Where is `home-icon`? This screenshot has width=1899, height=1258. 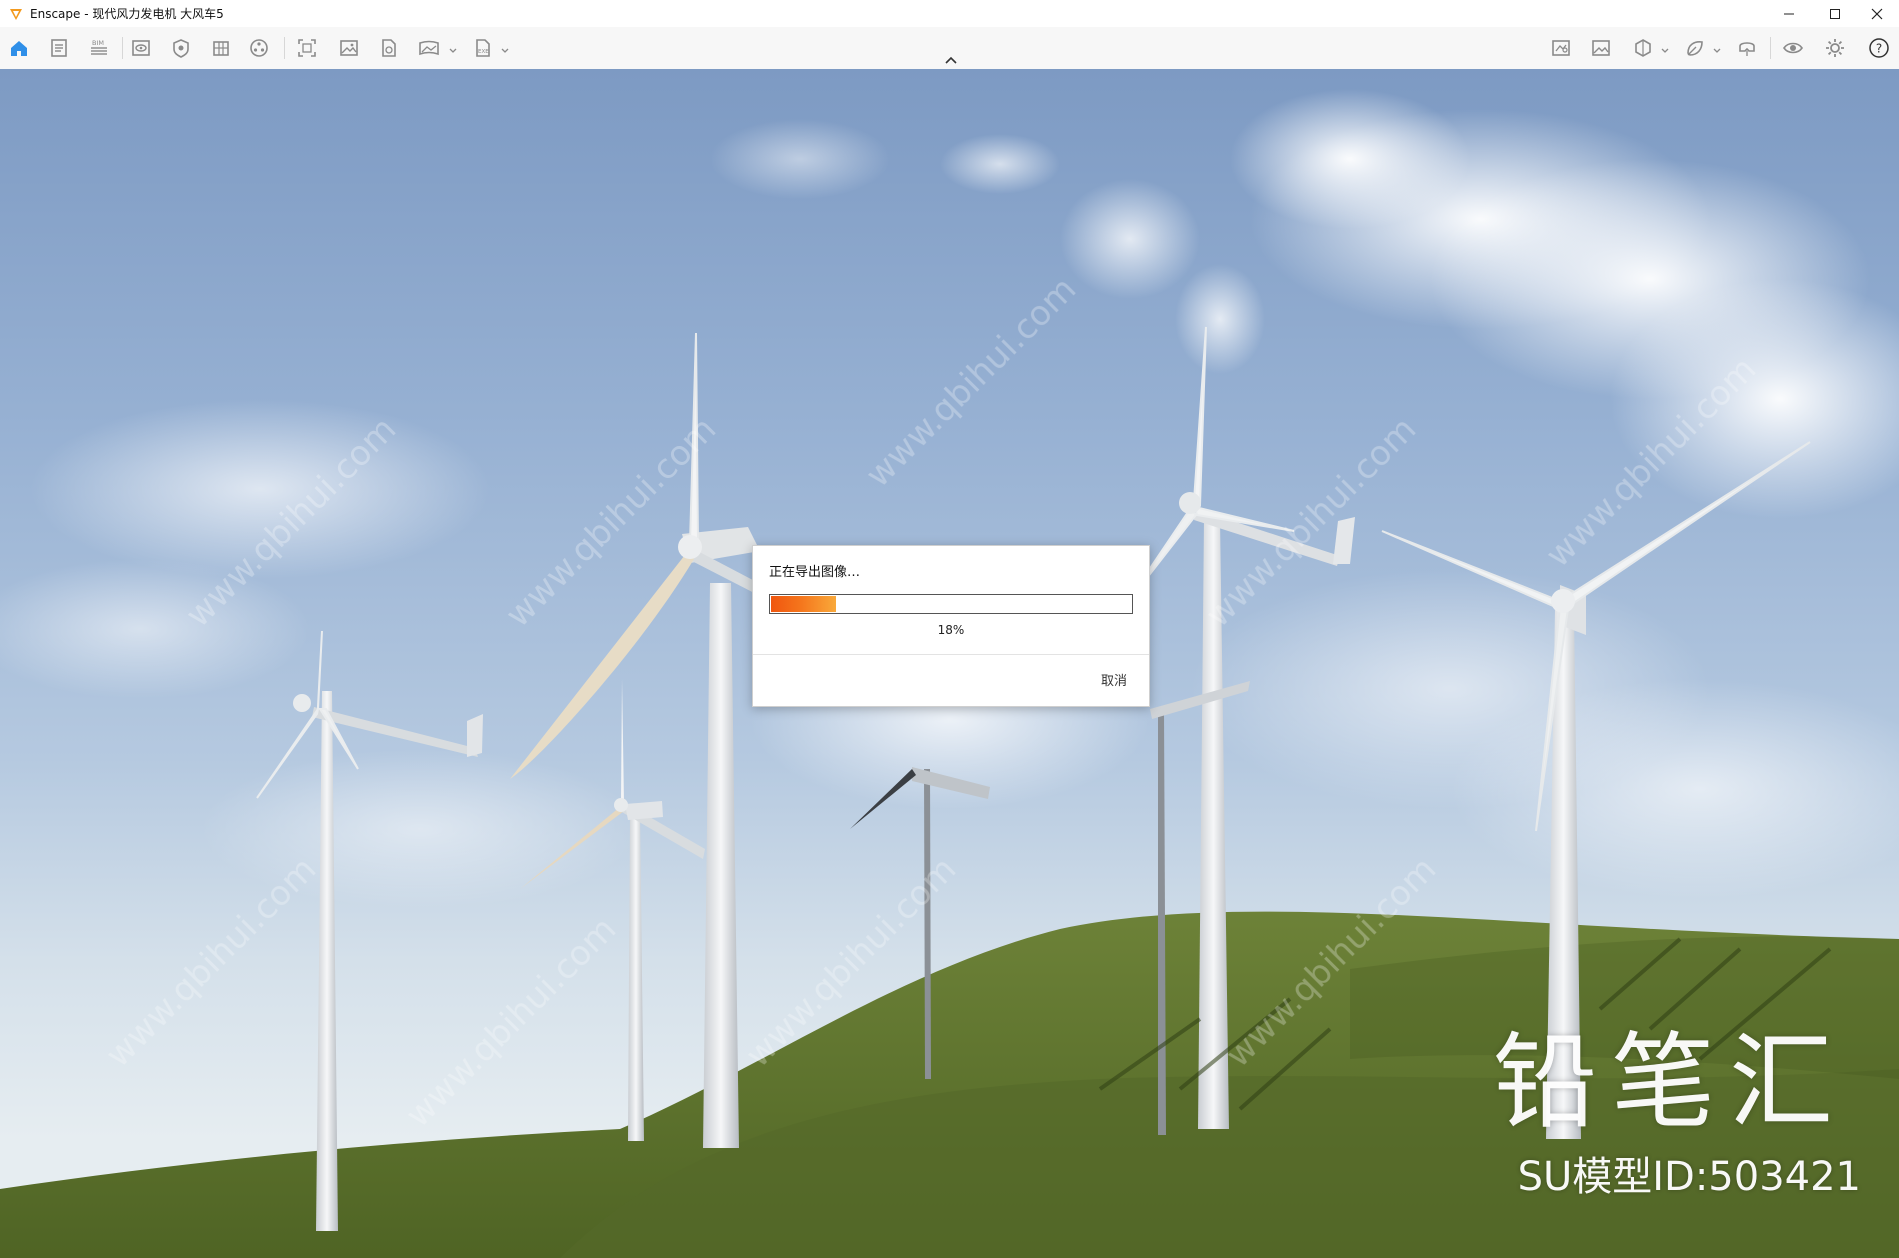
home-icon is located at coordinates (19, 48).